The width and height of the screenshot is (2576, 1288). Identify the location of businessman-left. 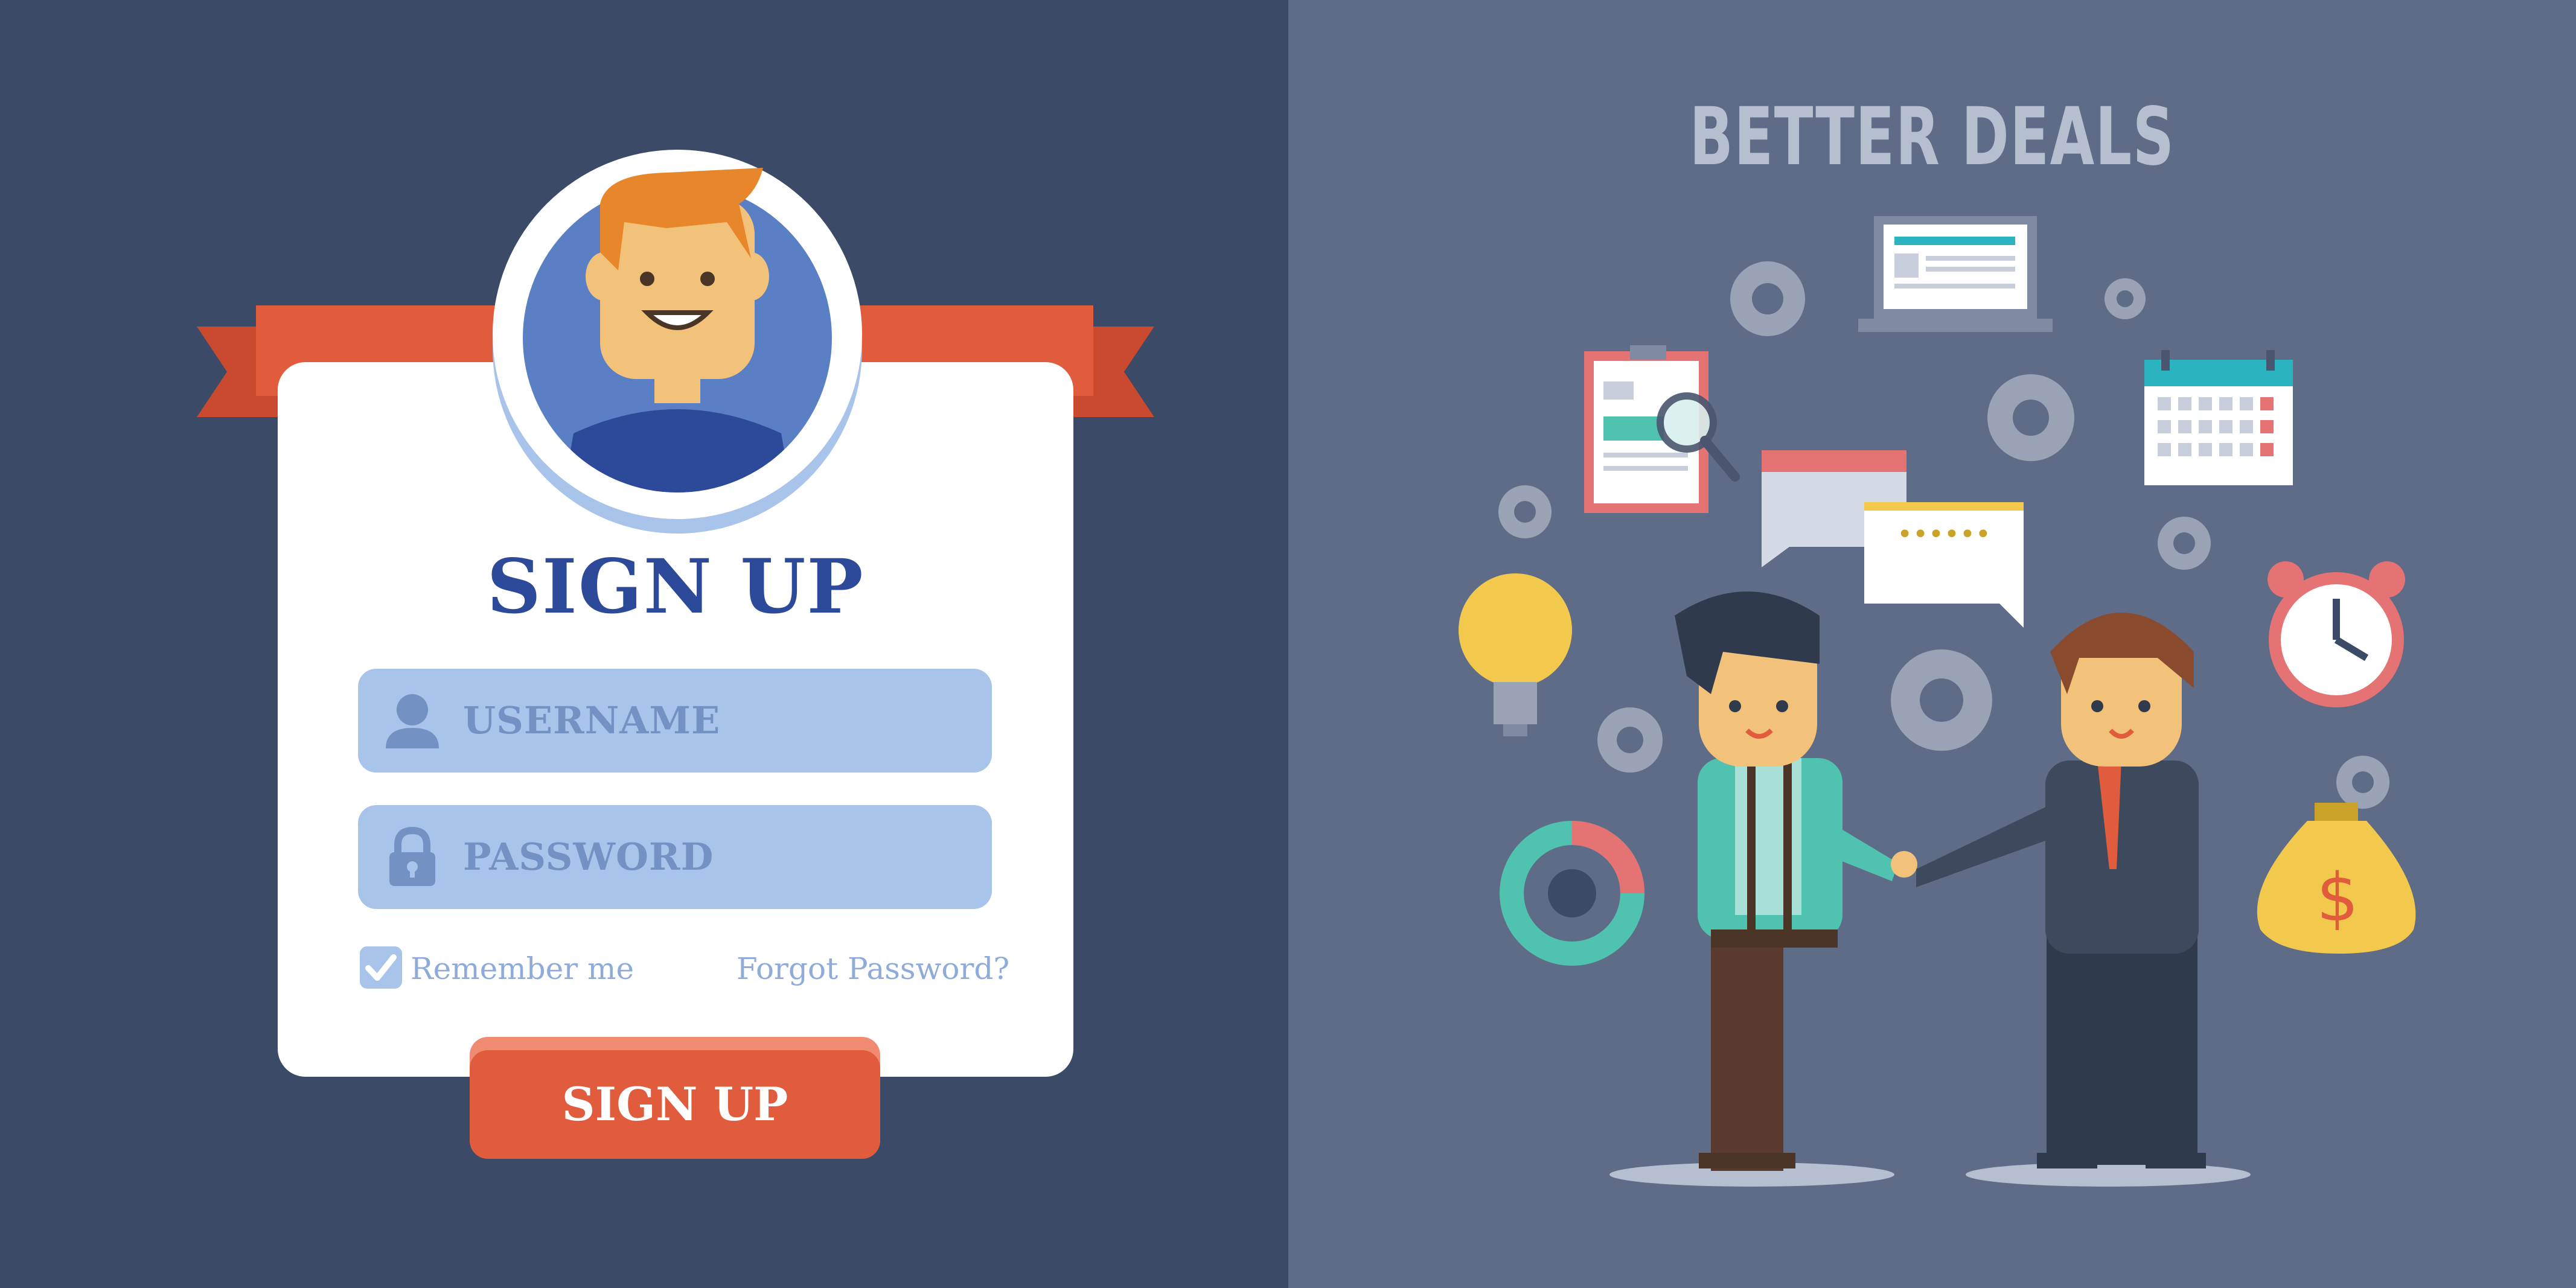
(1796, 881).